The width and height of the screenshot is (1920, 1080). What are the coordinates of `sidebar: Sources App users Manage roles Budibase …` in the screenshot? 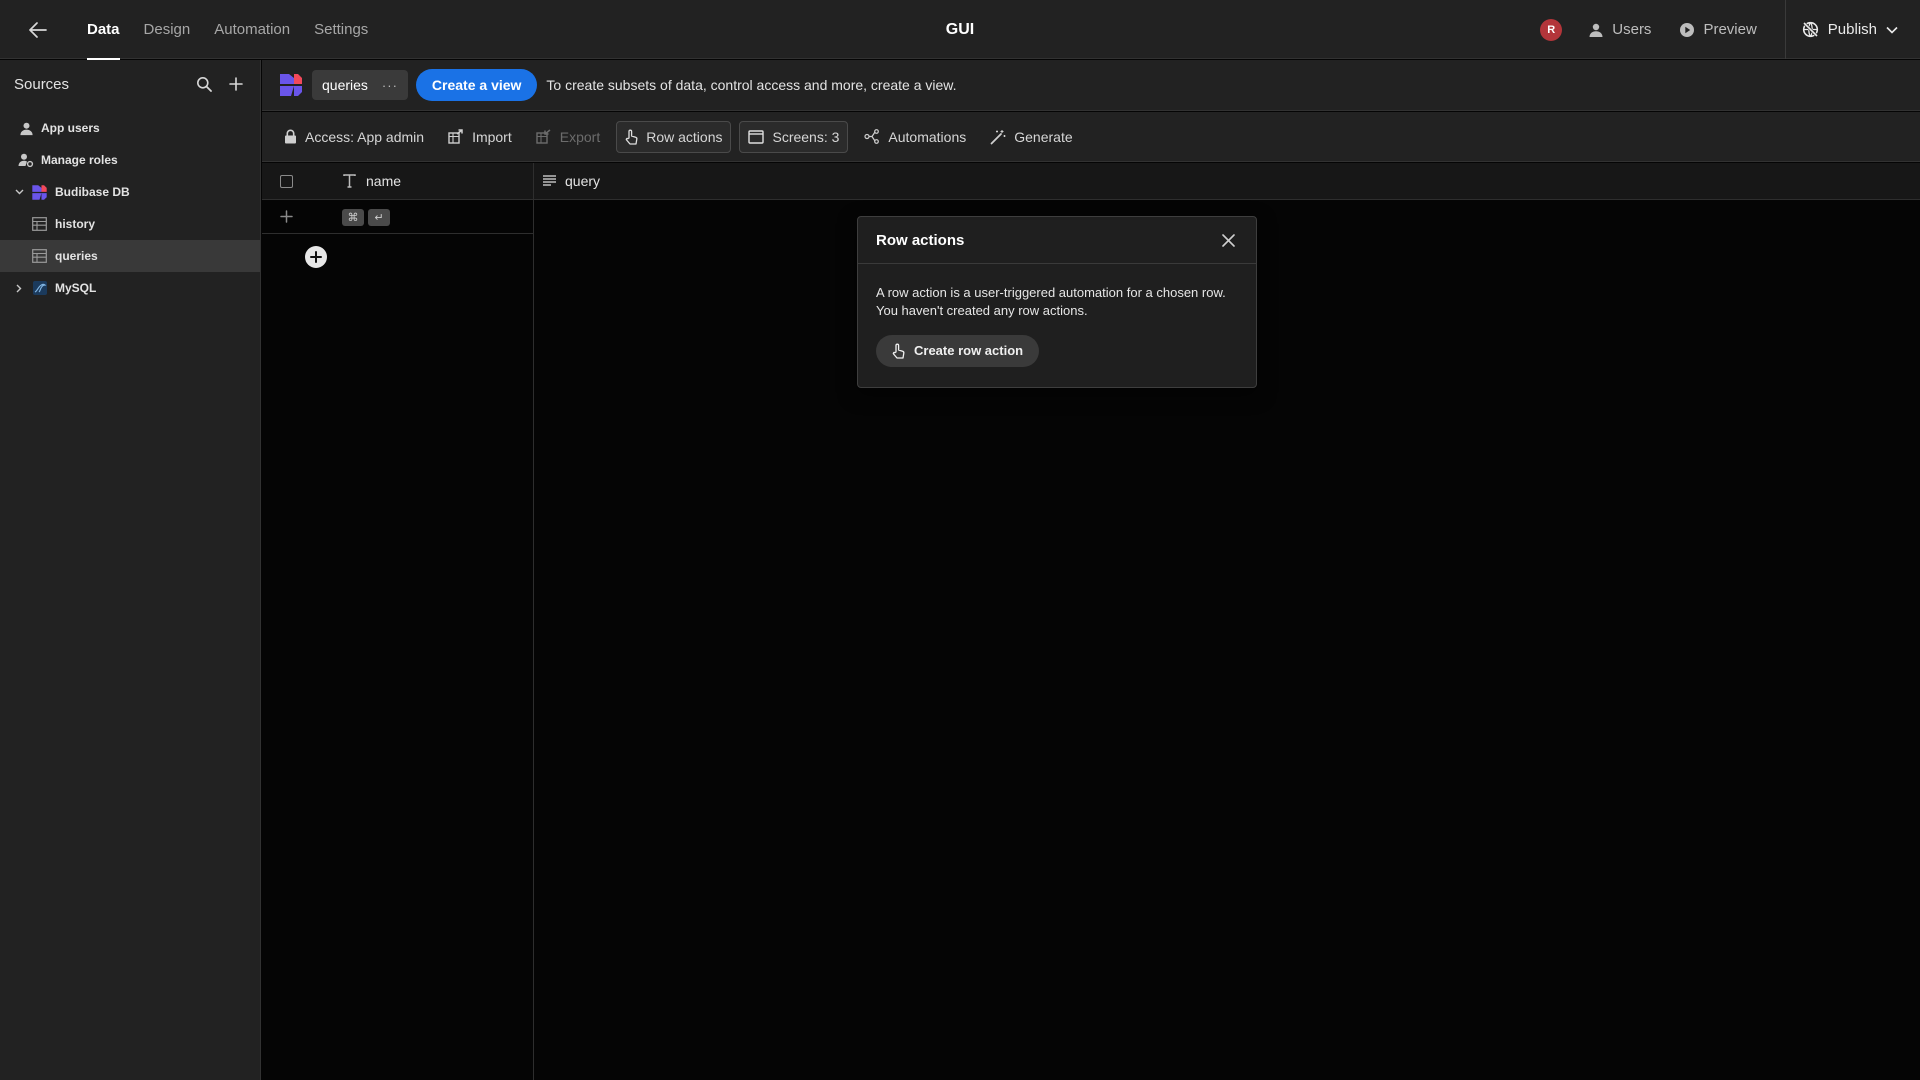 It's located at (130, 570).